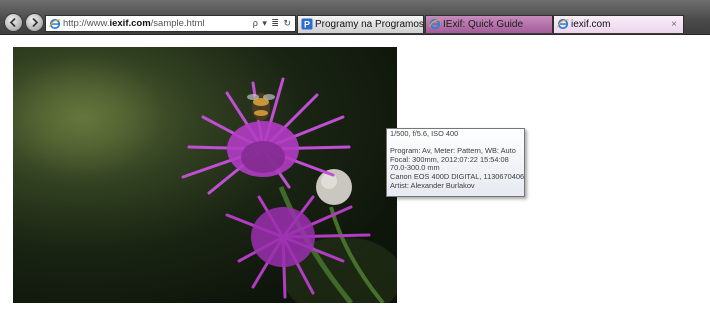  I want to click on forward-button, so click(34, 22).